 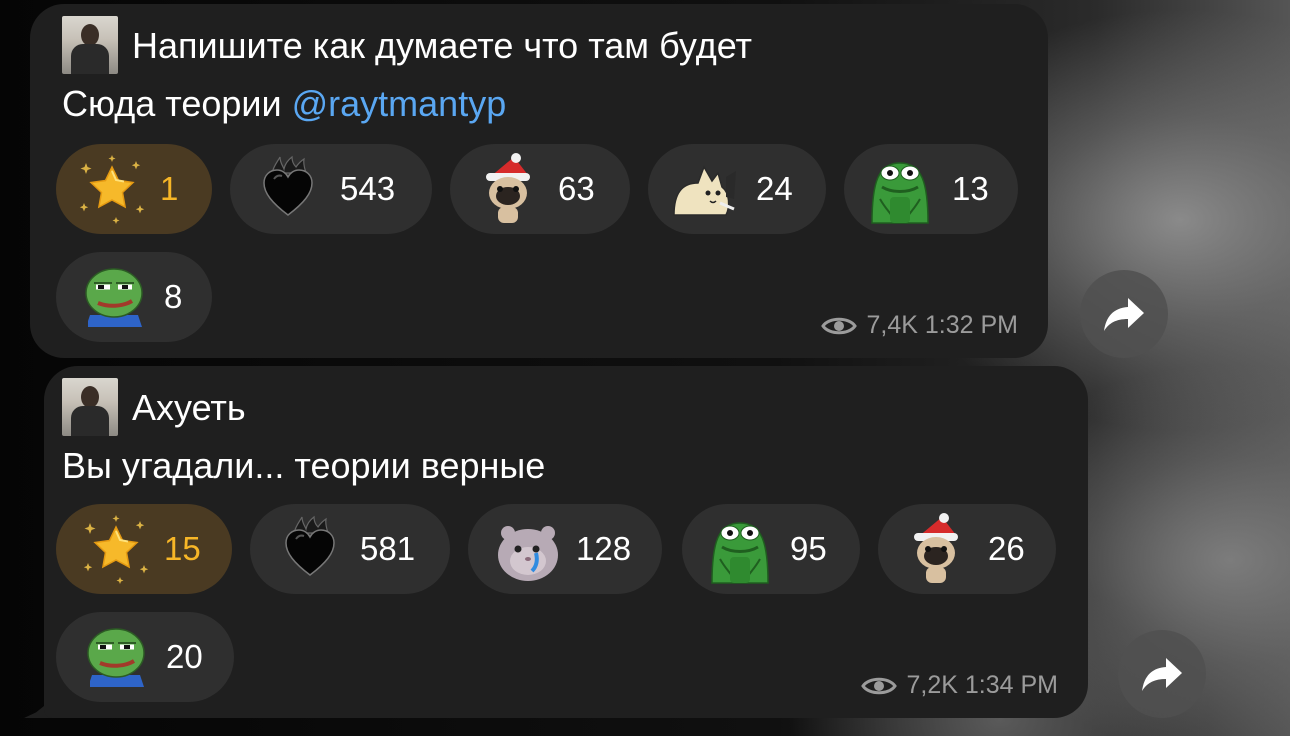 What do you see at coordinates (304, 465) in the screenshot?
I see `message-text-line: Вы угадали... теории верные` at bounding box center [304, 465].